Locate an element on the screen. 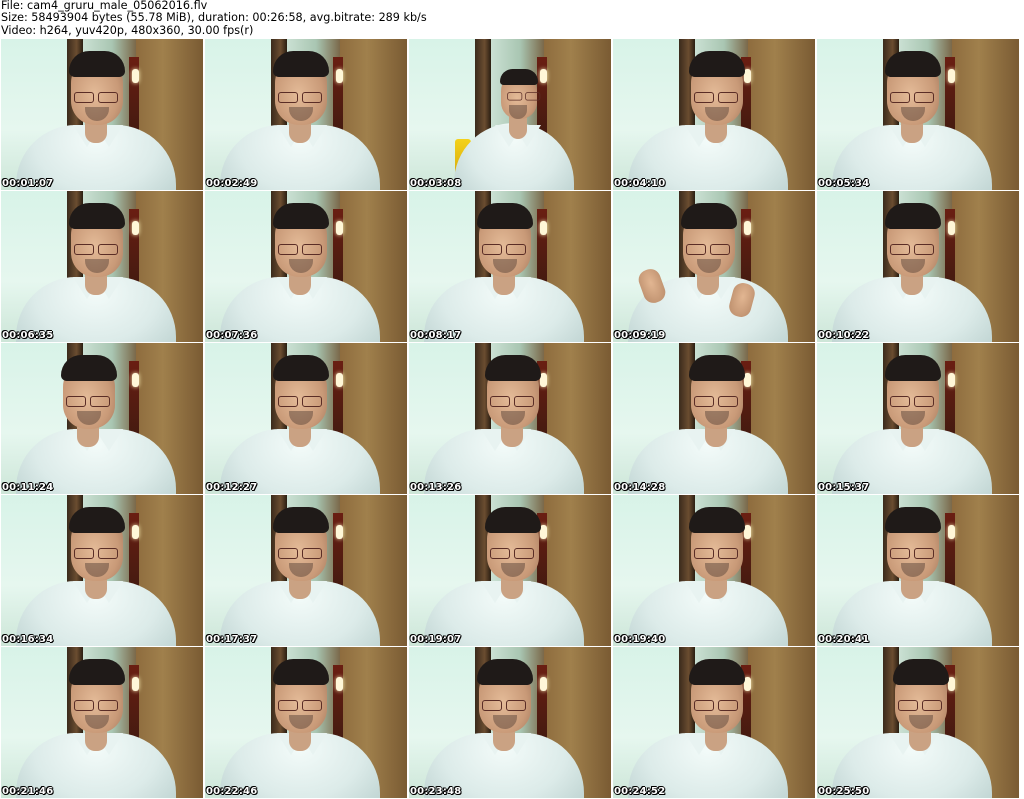  thumbnail: 00:19:40 is located at coordinates (714, 570).